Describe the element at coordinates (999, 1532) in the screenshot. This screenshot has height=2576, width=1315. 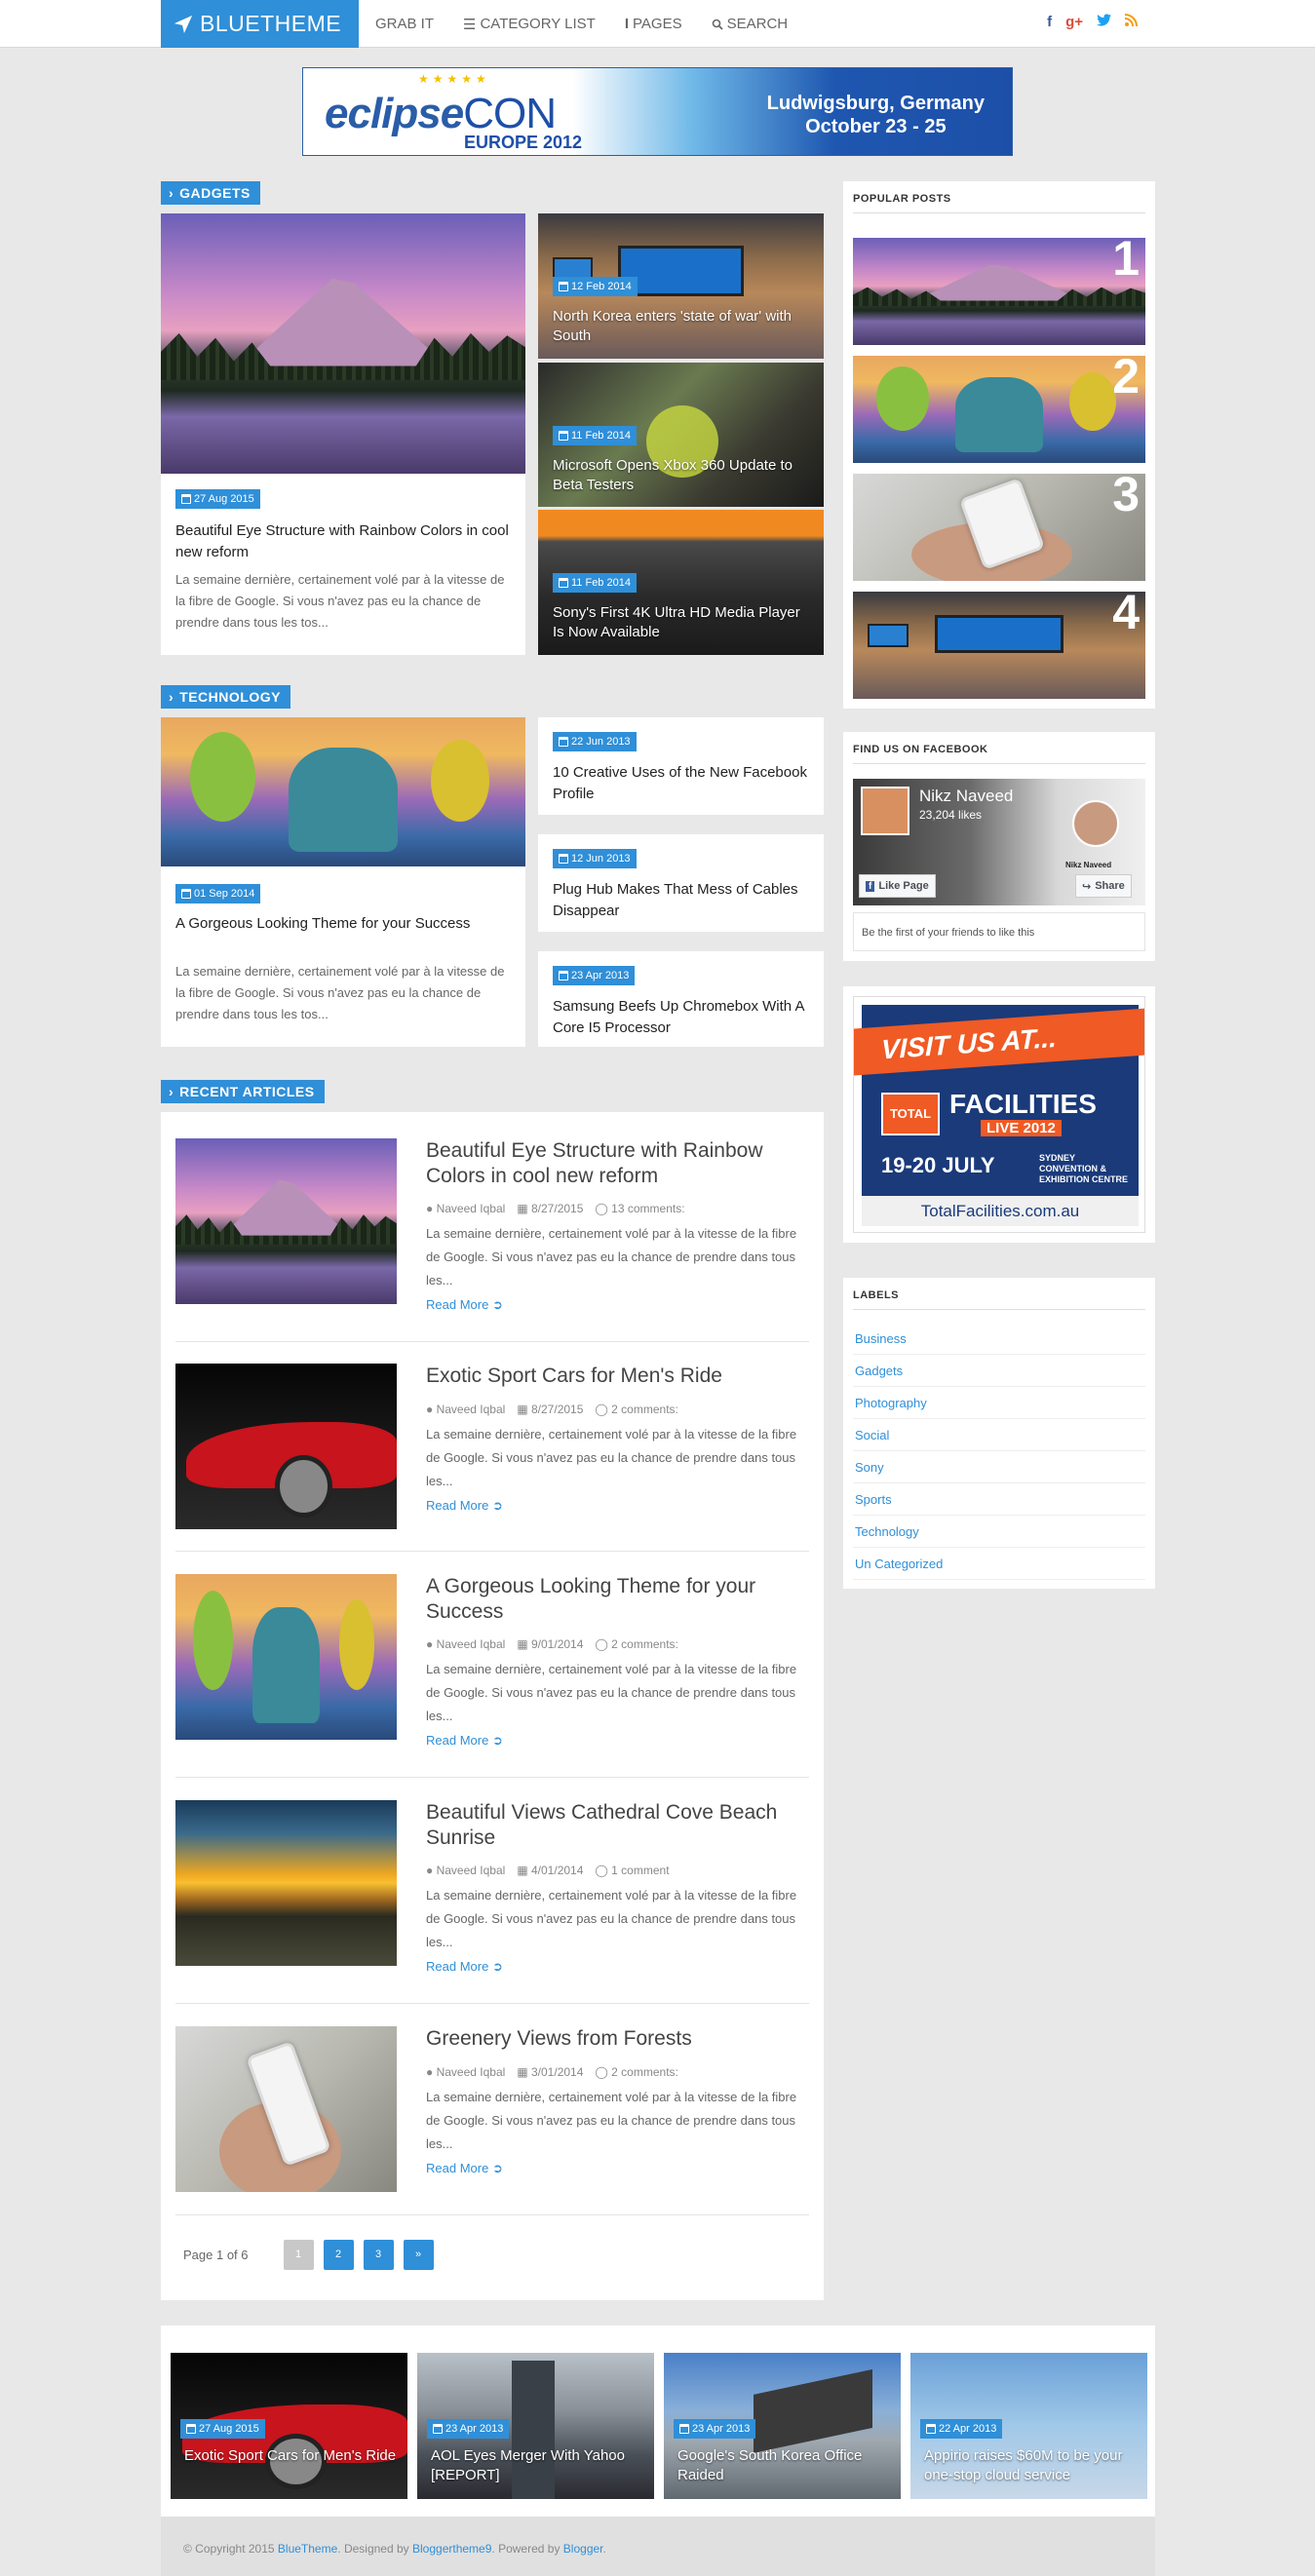
I see `label-link: Technology` at that location.